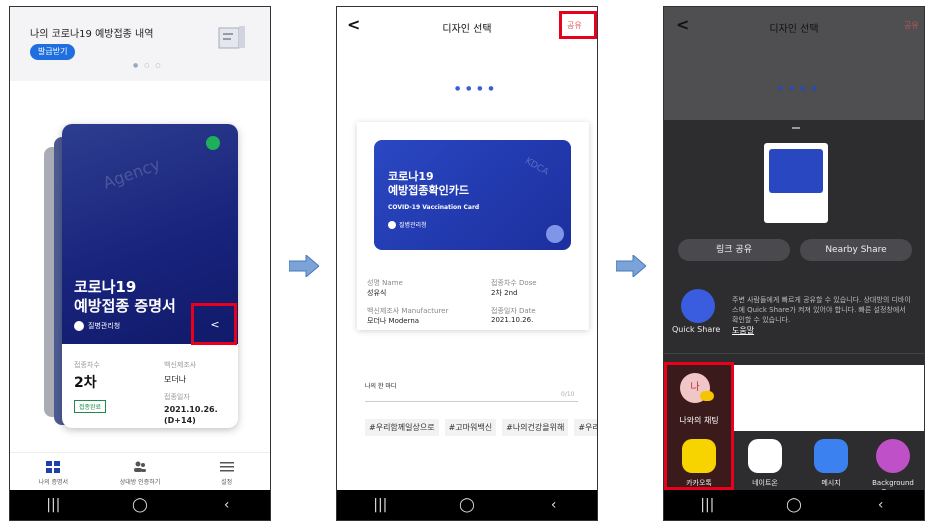 The height and width of the screenshot is (527, 925). I want to click on app-messages: 메시지, so click(831, 463).